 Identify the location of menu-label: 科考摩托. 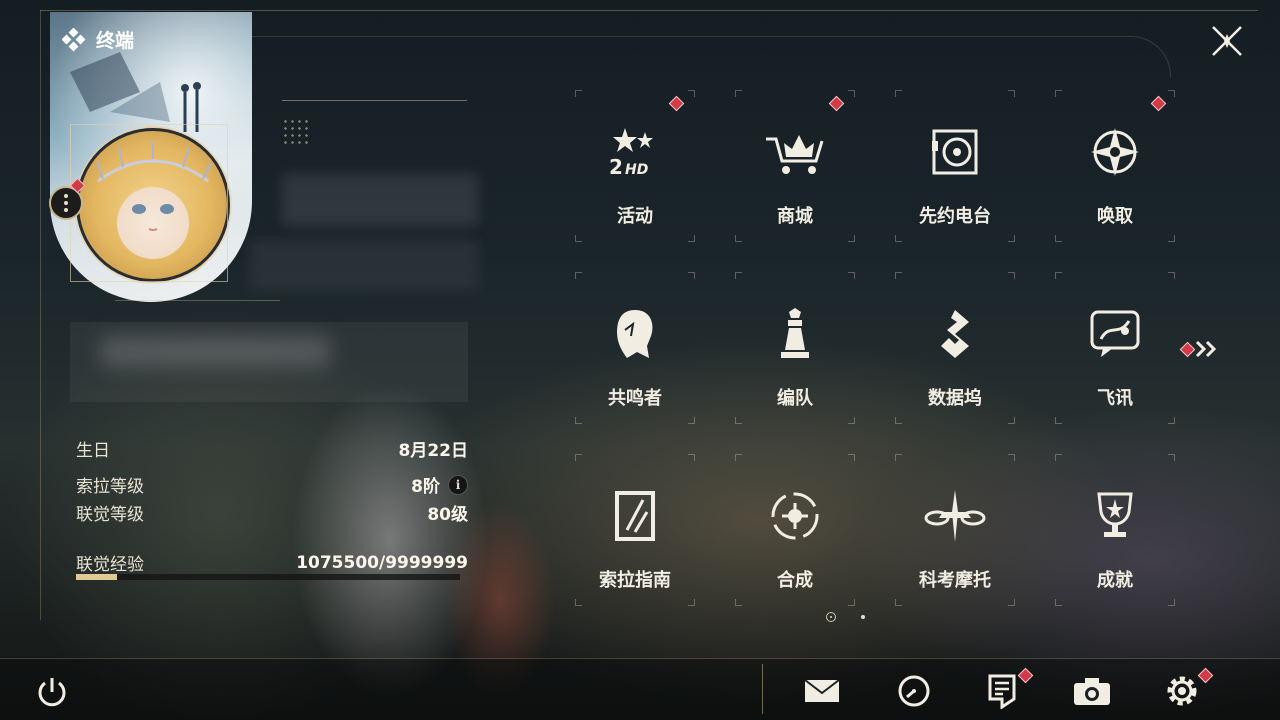
(955, 580).